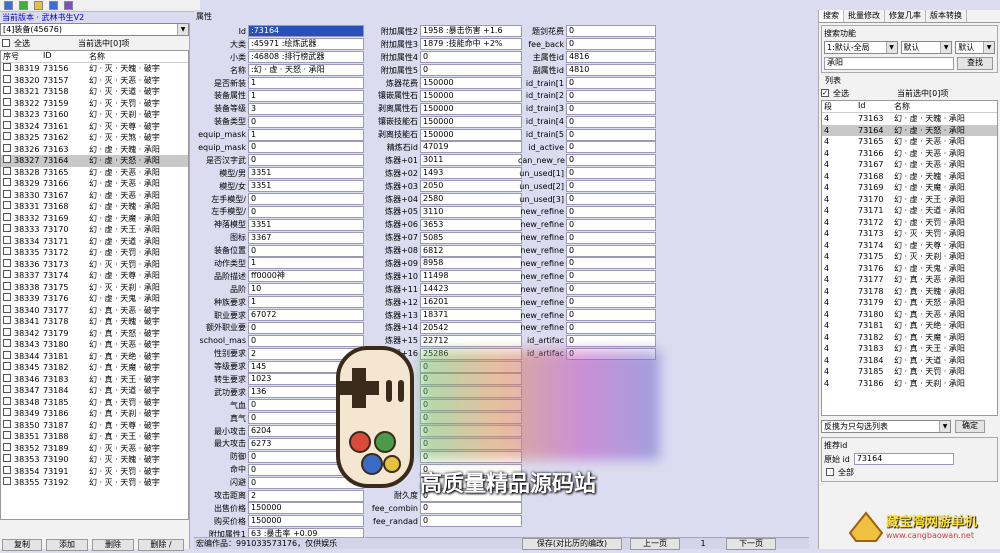 This screenshot has width=1000, height=553. What do you see at coordinates (864, 16) in the screenshot?
I see `tab-batch-edit: 批量修改` at bounding box center [864, 16].